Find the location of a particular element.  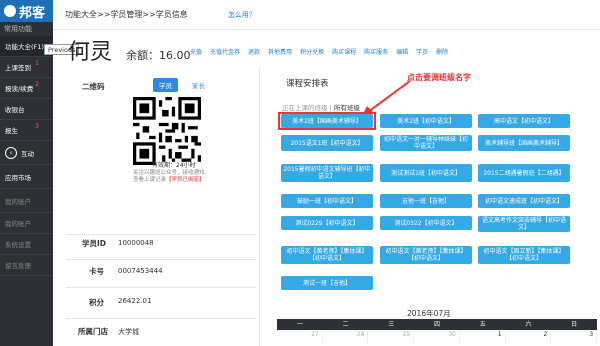

logo-icon is located at coordinates (10, 11).